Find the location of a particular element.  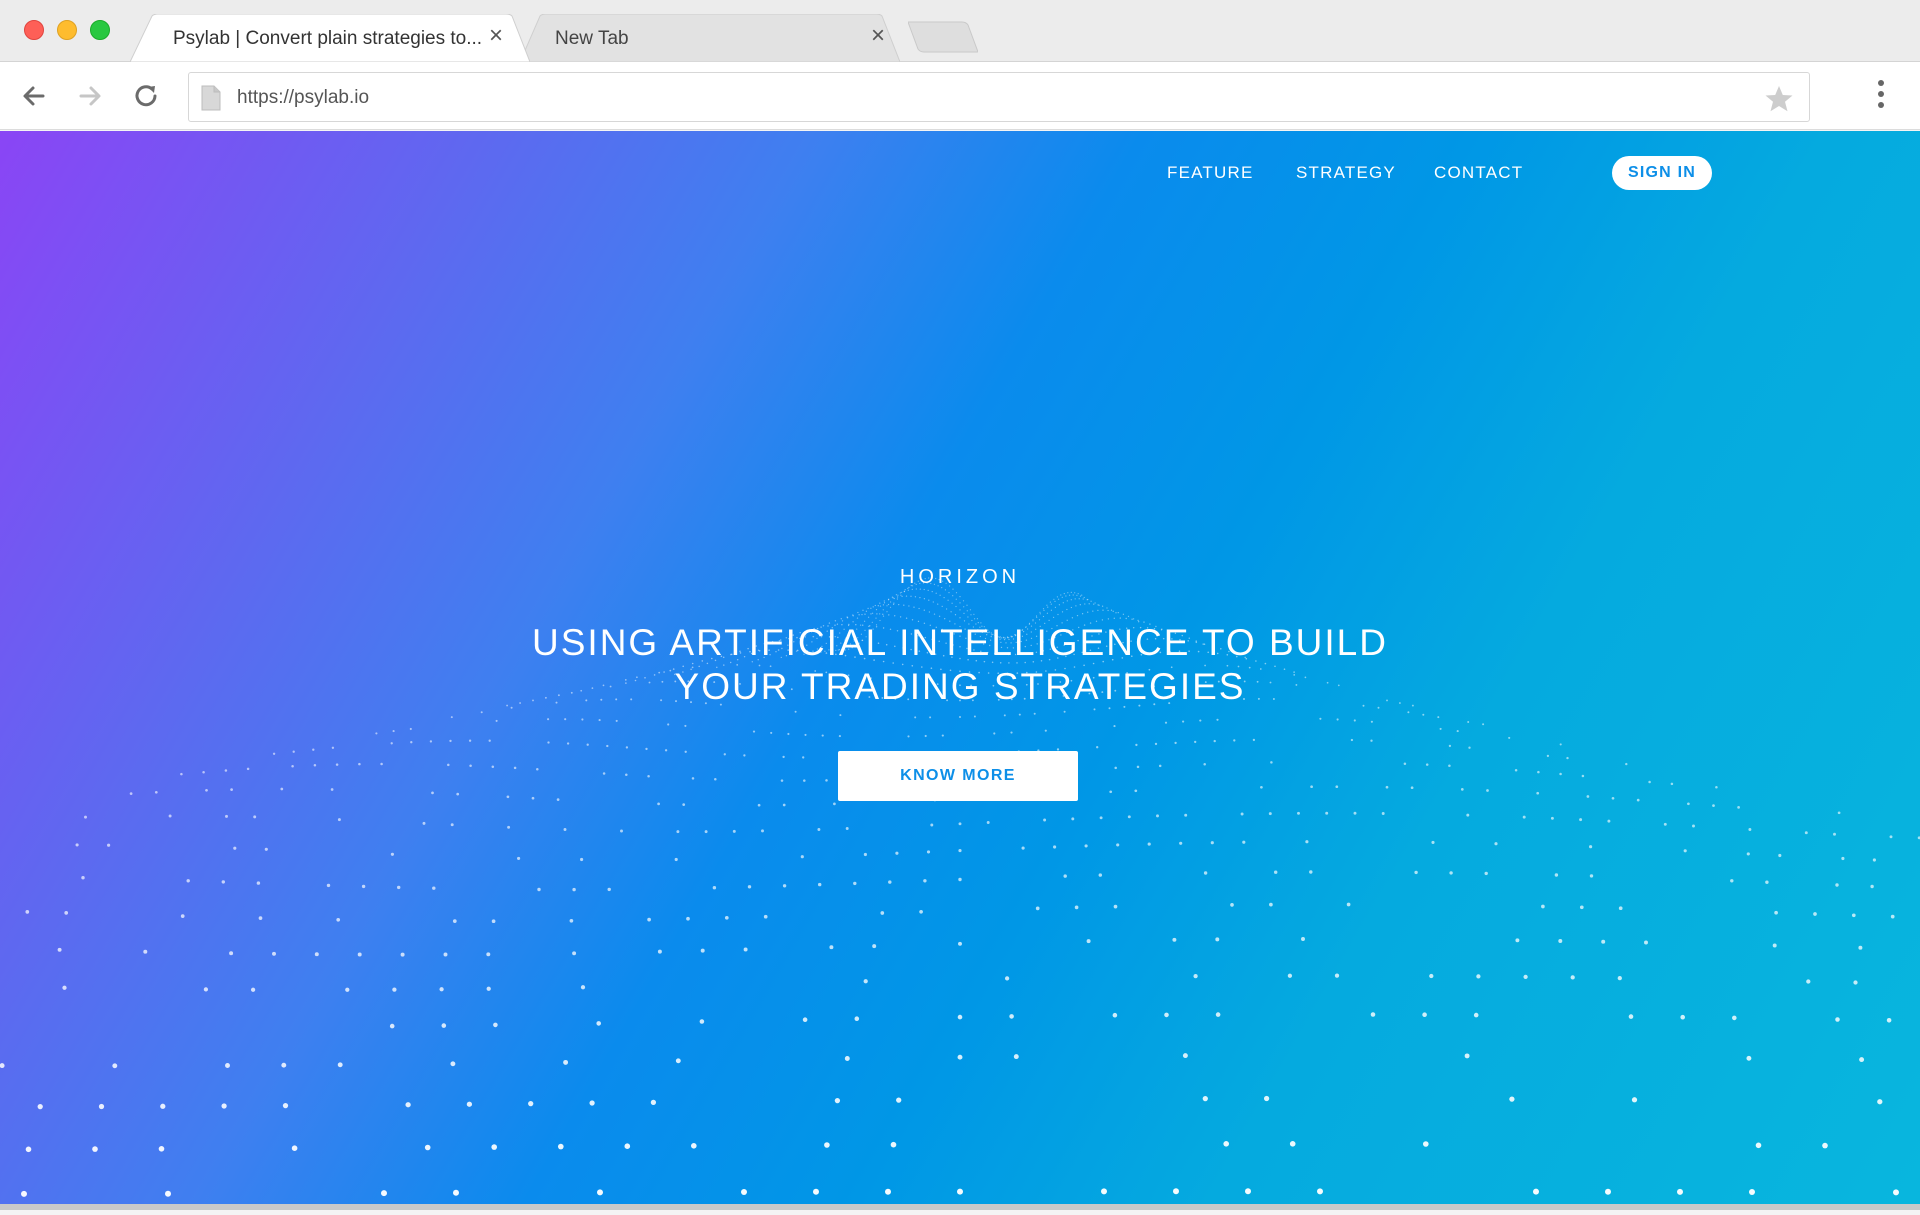

address-bar is located at coordinates (999, 97).